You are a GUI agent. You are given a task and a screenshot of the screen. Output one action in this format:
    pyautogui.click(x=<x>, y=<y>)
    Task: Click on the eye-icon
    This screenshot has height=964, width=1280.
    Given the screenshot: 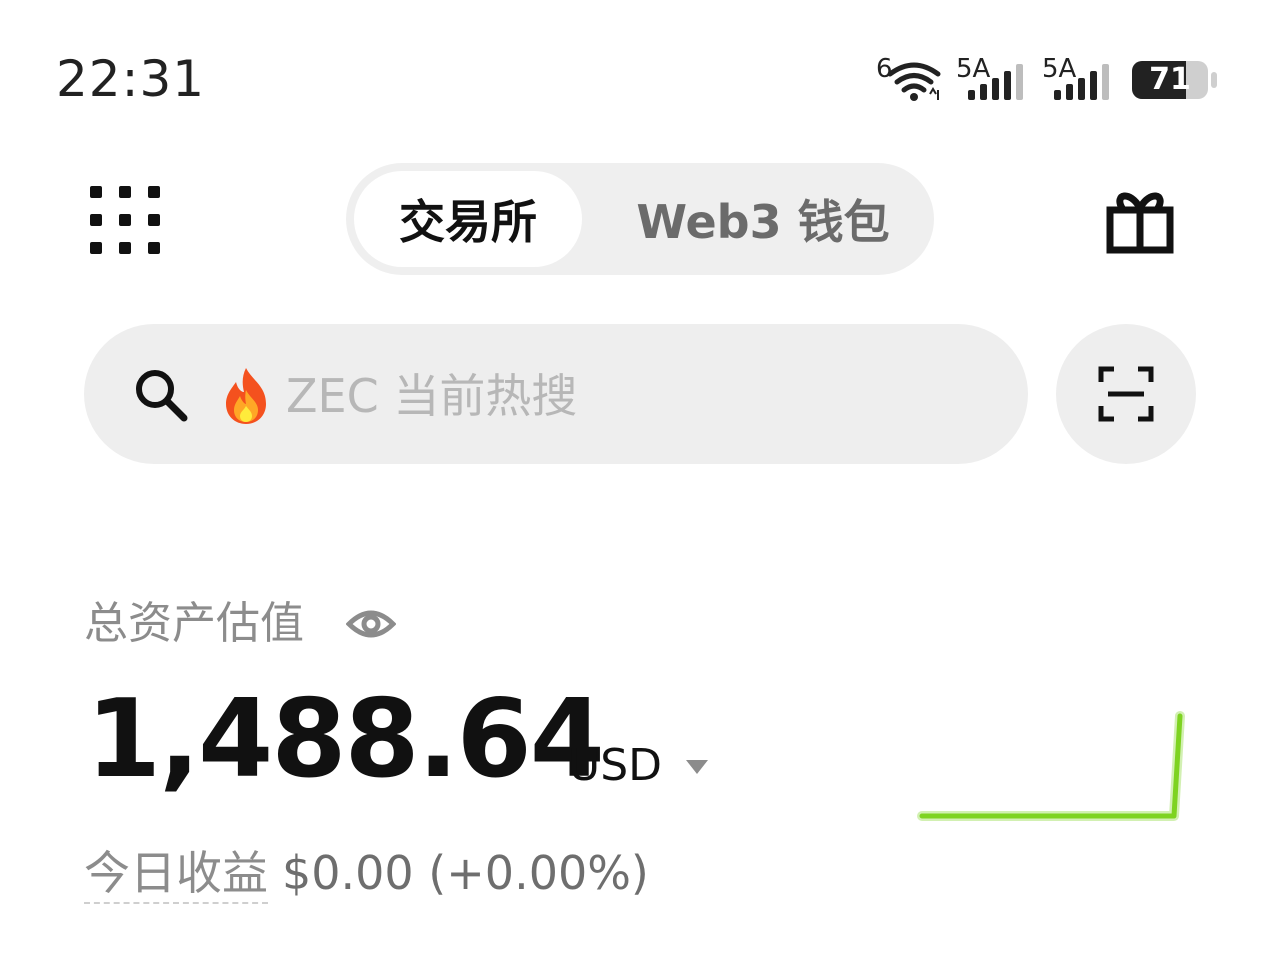 What is the action you would take?
    pyautogui.click(x=371, y=624)
    